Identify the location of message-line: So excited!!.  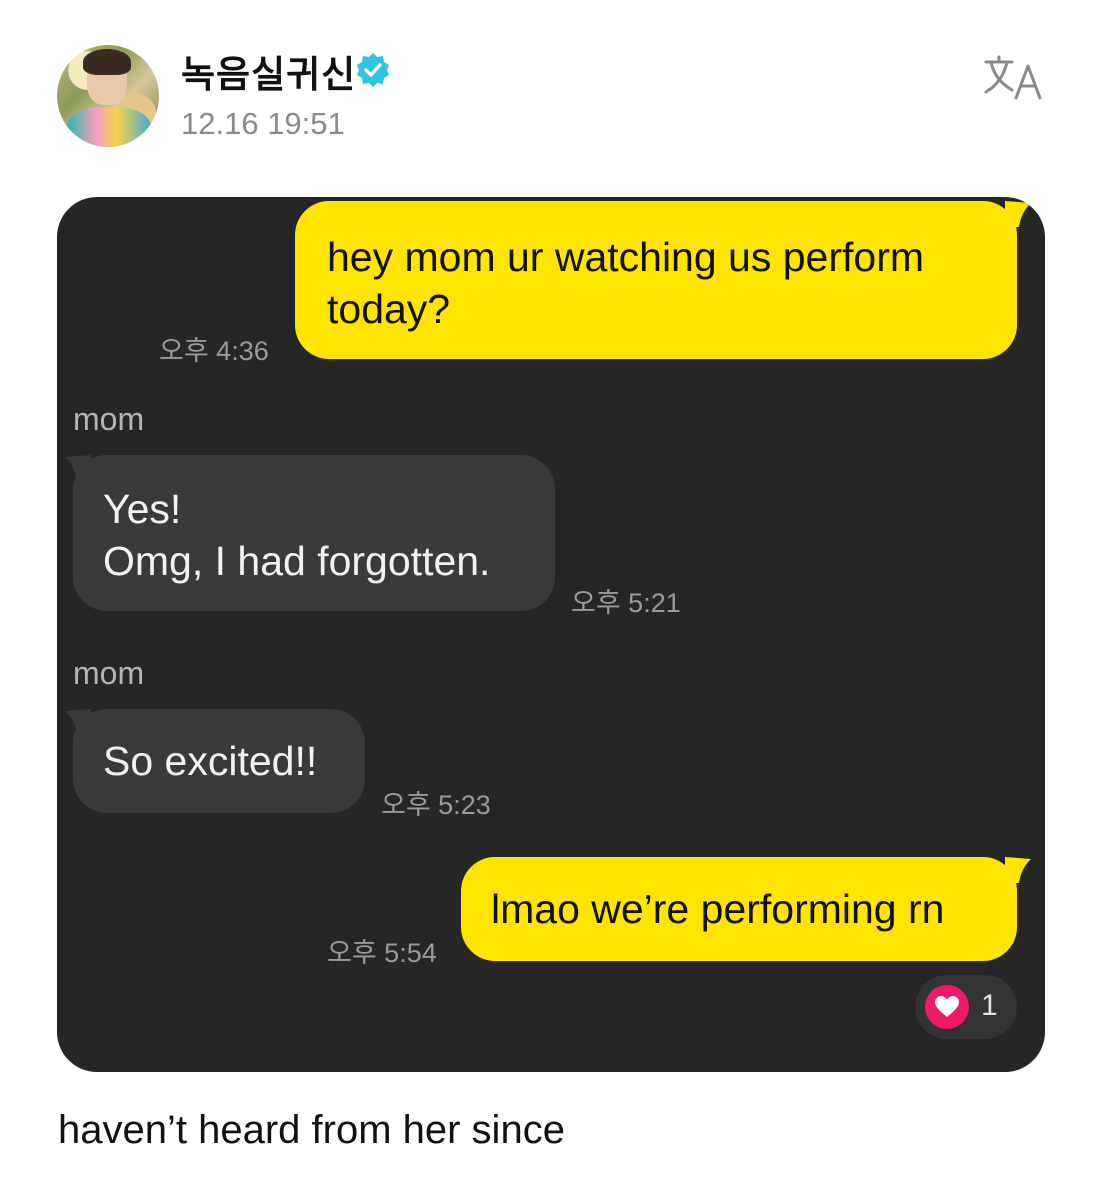
(210, 761).